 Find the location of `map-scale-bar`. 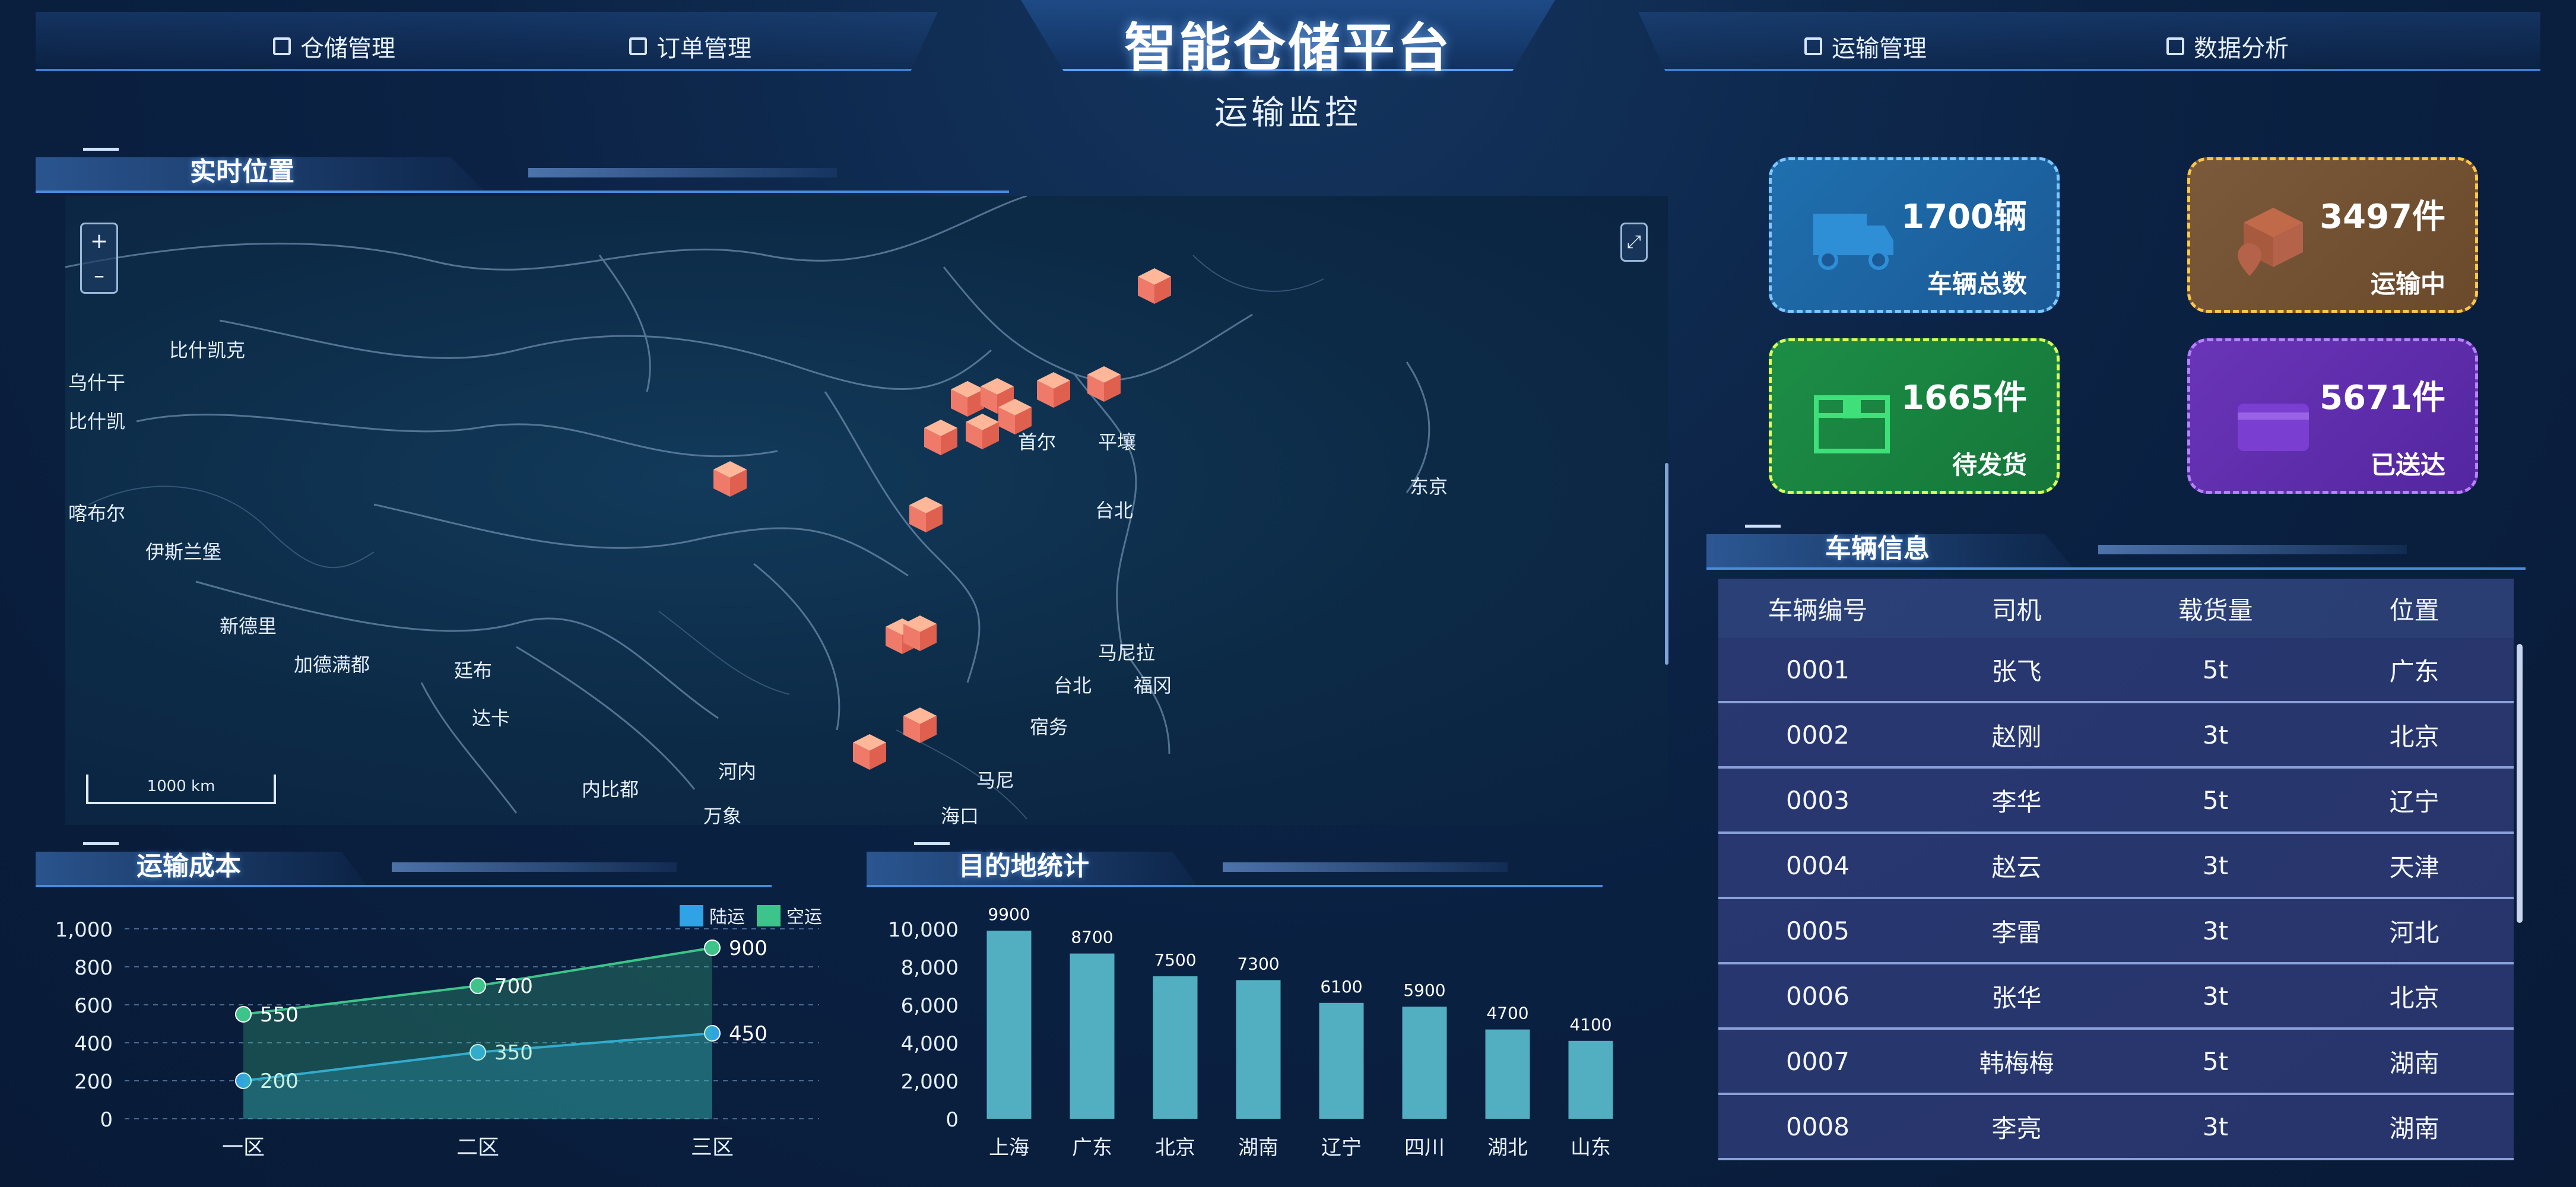

map-scale-bar is located at coordinates (181, 789).